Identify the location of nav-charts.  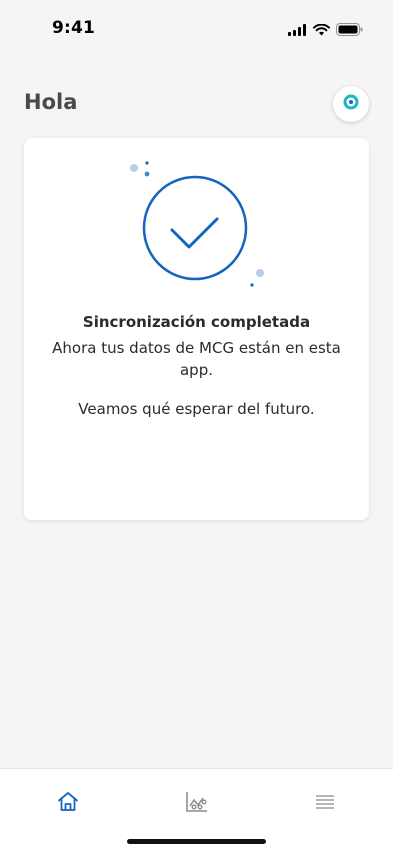
(197, 802).